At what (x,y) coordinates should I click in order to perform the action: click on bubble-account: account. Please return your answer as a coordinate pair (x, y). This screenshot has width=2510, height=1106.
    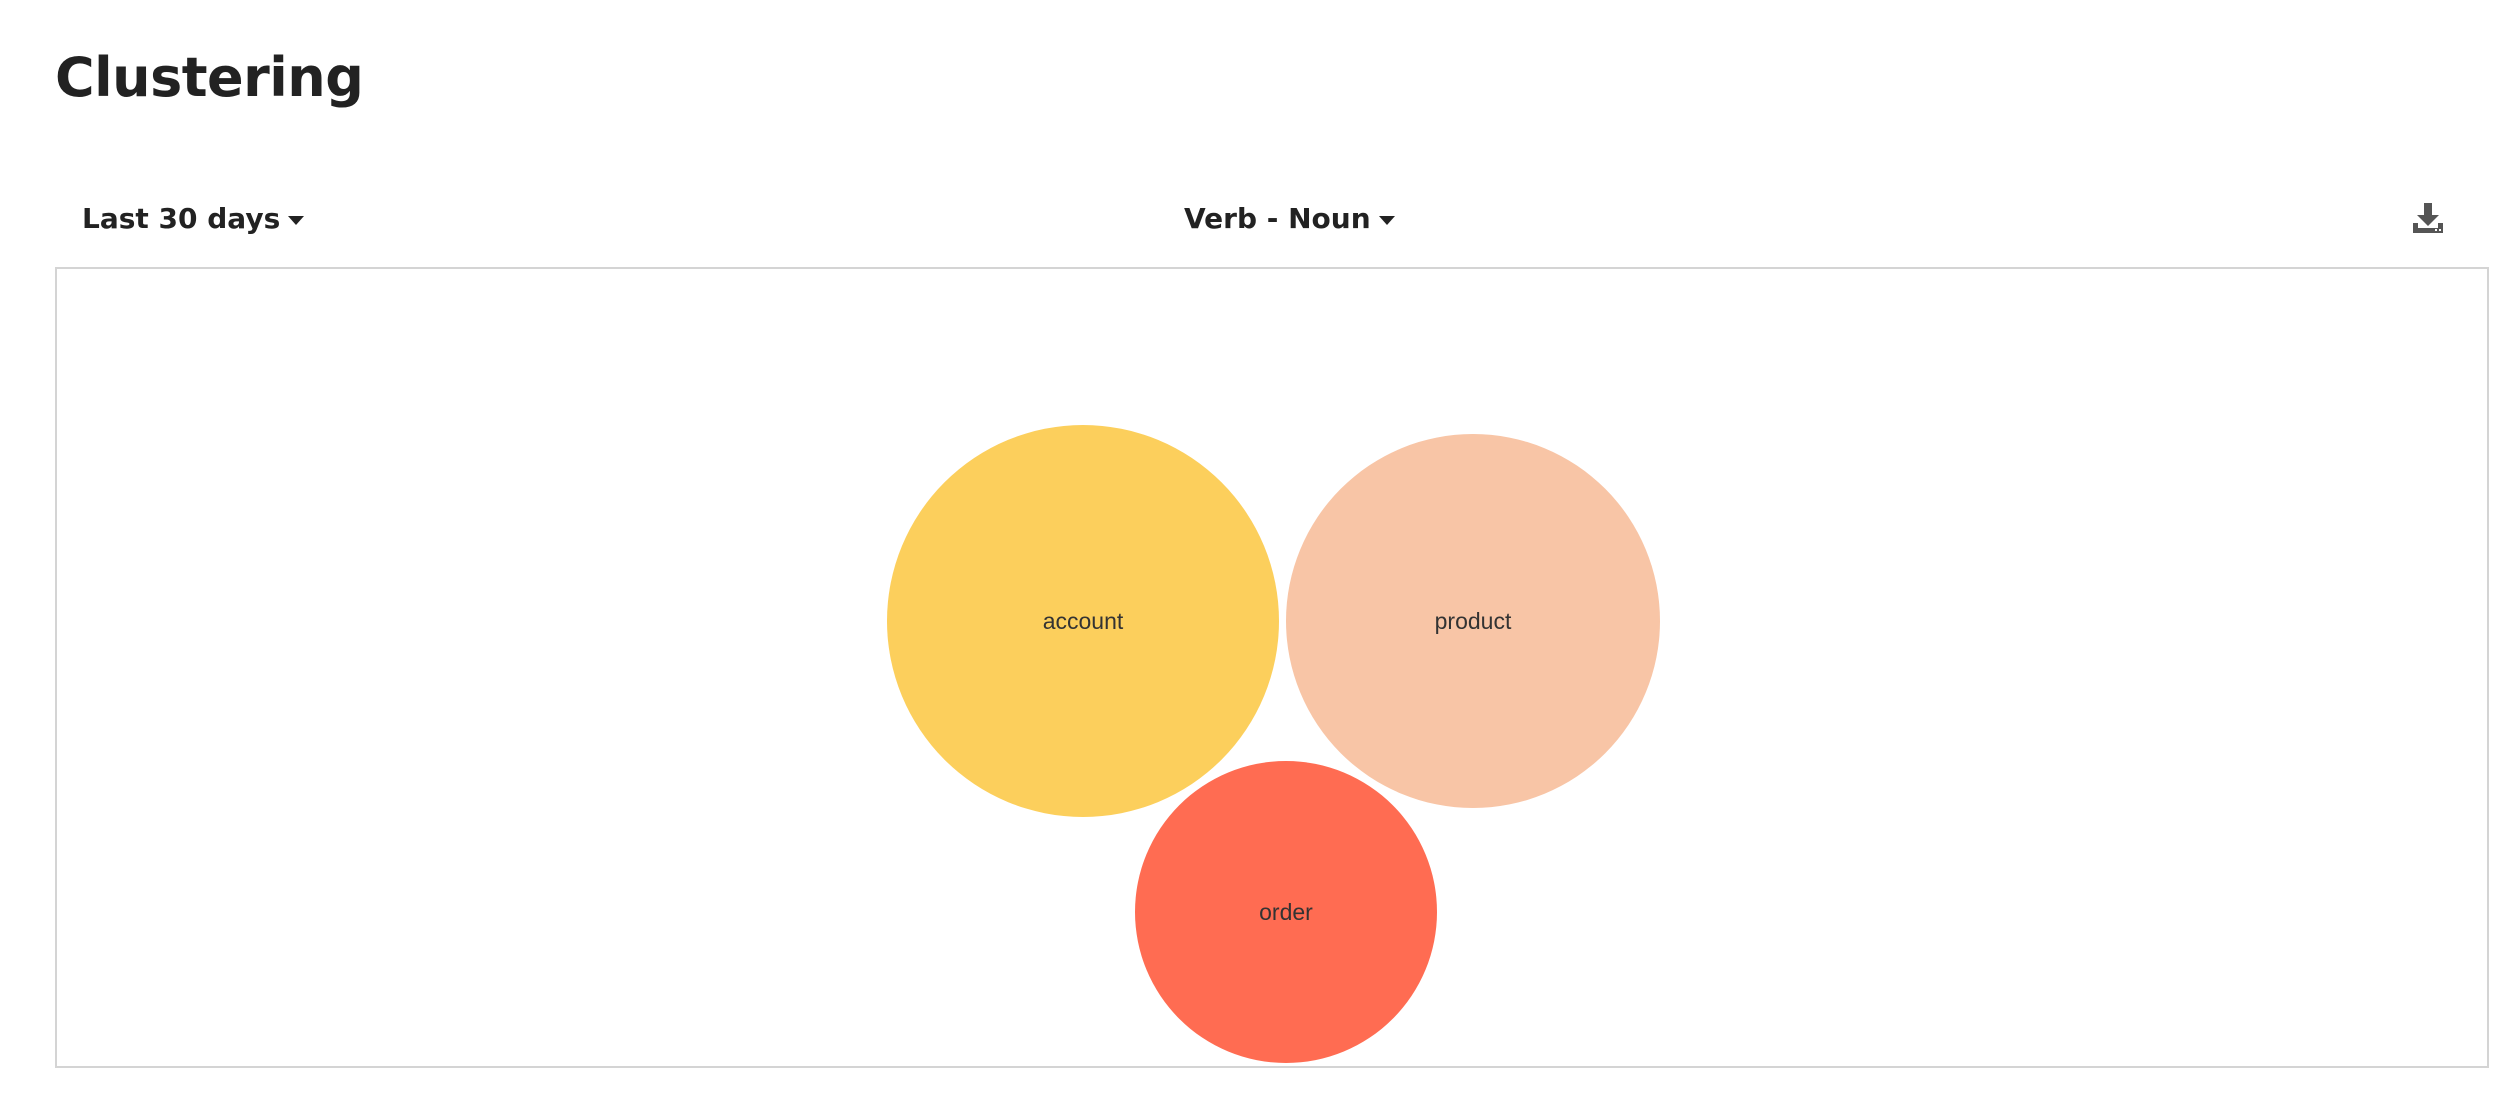
    Looking at the image, I should click on (1083, 621).